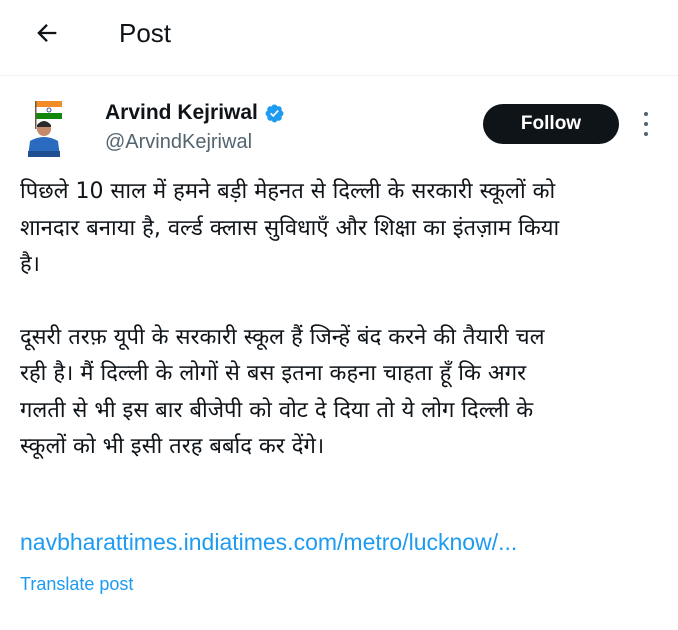  I want to click on translate-post-link: Translate post, so click(76, 584).